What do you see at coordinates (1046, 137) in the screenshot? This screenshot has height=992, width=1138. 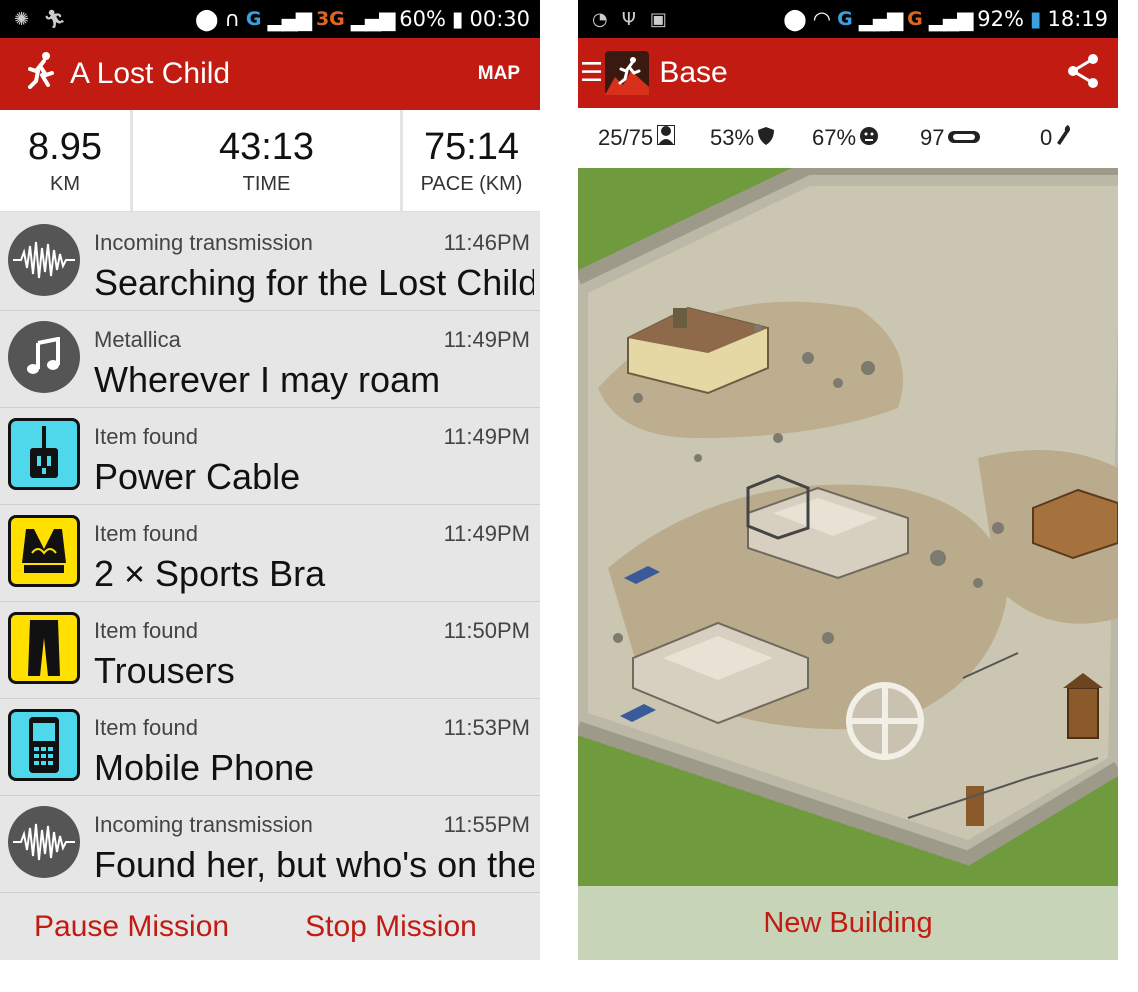 I see `parts-value: 0` at bounding box center [1046, 137].